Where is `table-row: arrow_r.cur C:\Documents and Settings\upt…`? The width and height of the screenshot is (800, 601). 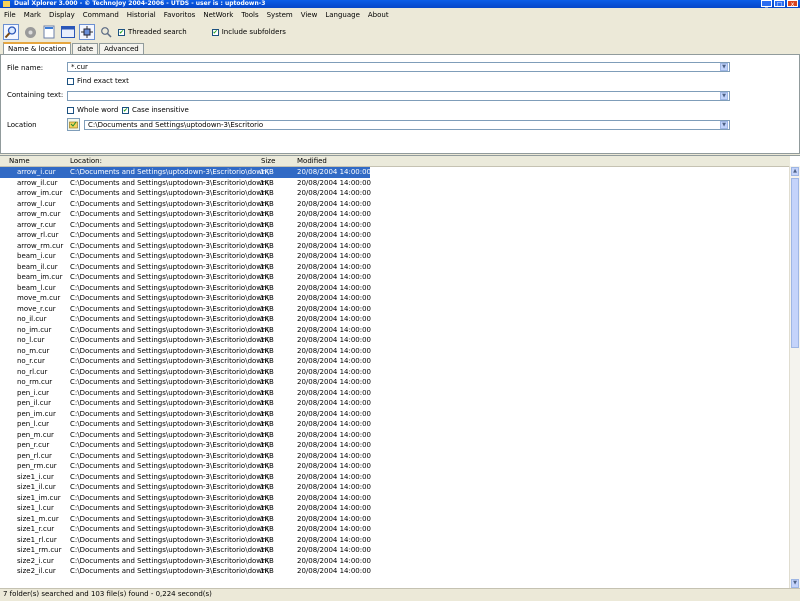
table-row: arrow_r.cur C:\Documents and Settings\upt… is located at coordinates (395, 225).